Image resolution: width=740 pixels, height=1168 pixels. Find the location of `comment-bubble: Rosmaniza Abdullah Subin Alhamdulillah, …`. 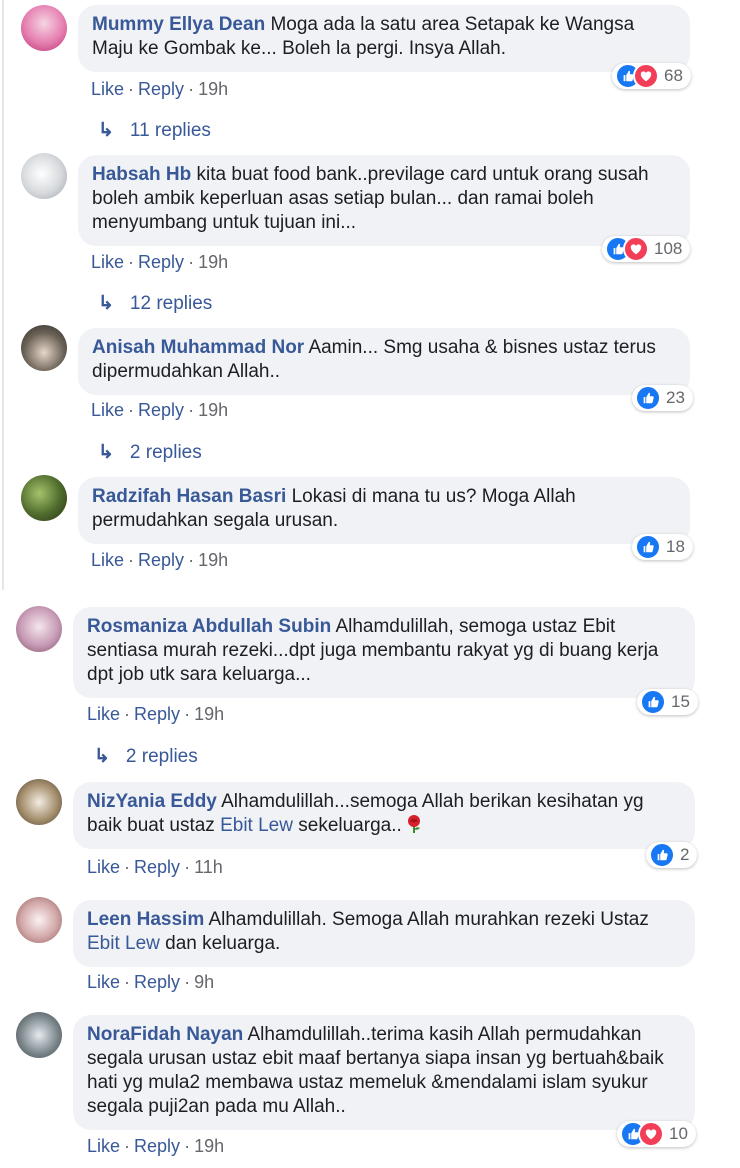

comment-bubble: Rosmaniza Abdullah Subin Alhamdulillah, … is located at coordinates (384, 652).